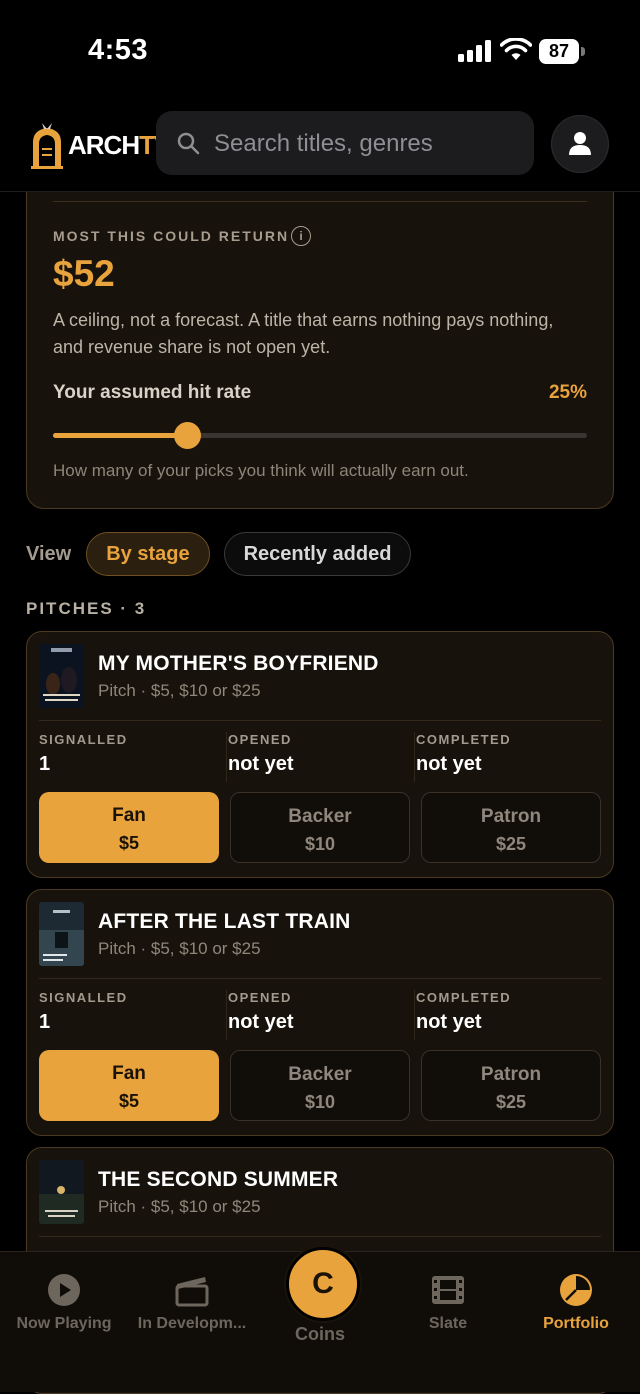  Describe the element at coordinates (47, 146) in the screenshot. I see `arch-logo-icon` at that location.